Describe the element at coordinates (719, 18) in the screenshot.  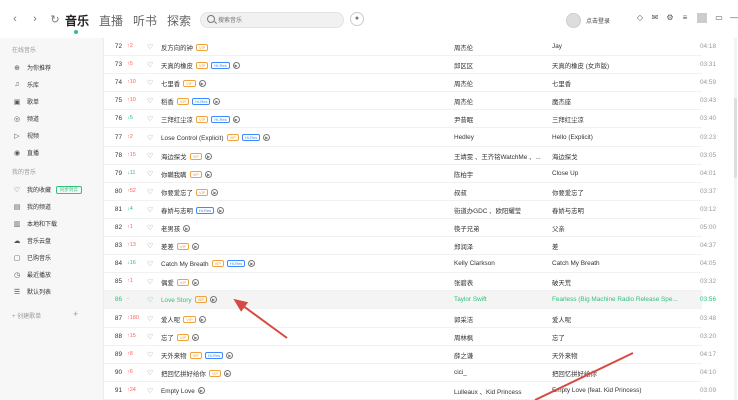
I see `mini-mode-icon: ▭` at that location.